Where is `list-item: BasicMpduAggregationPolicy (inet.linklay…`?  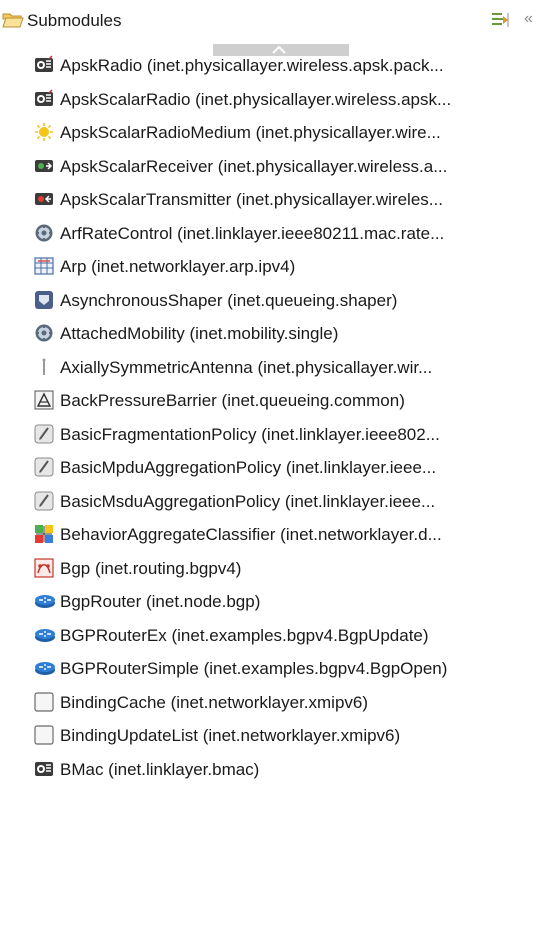
list-item: BasicMpduAggregationPolicy (inet.linklay… is located at coordinates (273, 466).